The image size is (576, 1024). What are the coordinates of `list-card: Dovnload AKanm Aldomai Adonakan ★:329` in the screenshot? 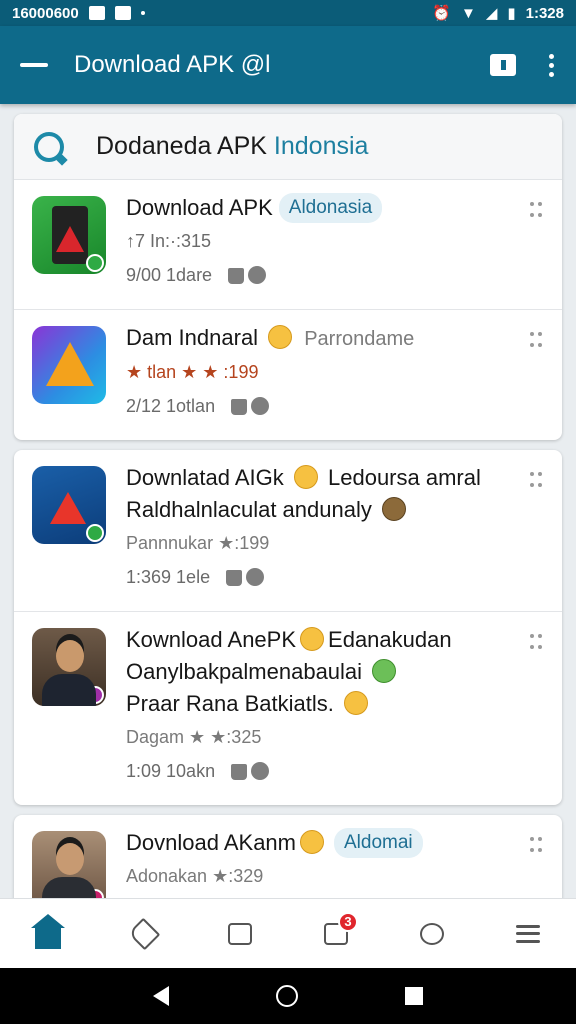 It's located at (288, 856).